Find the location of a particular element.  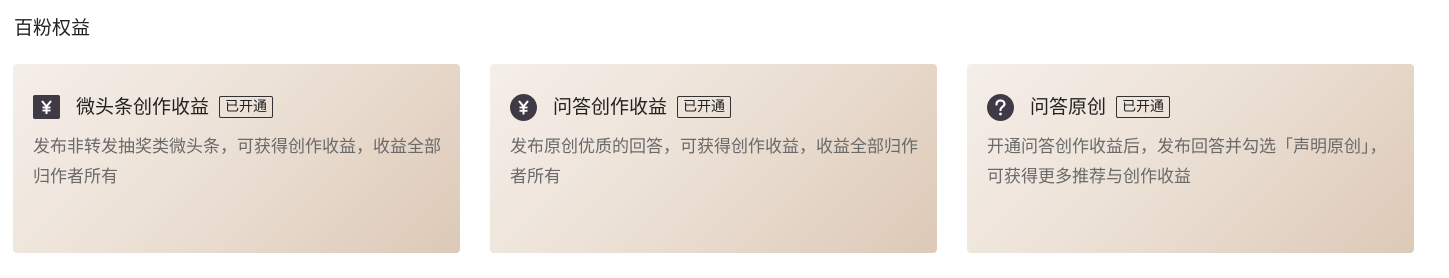

yuan-circle-icon is located at coordinates (523, 107).